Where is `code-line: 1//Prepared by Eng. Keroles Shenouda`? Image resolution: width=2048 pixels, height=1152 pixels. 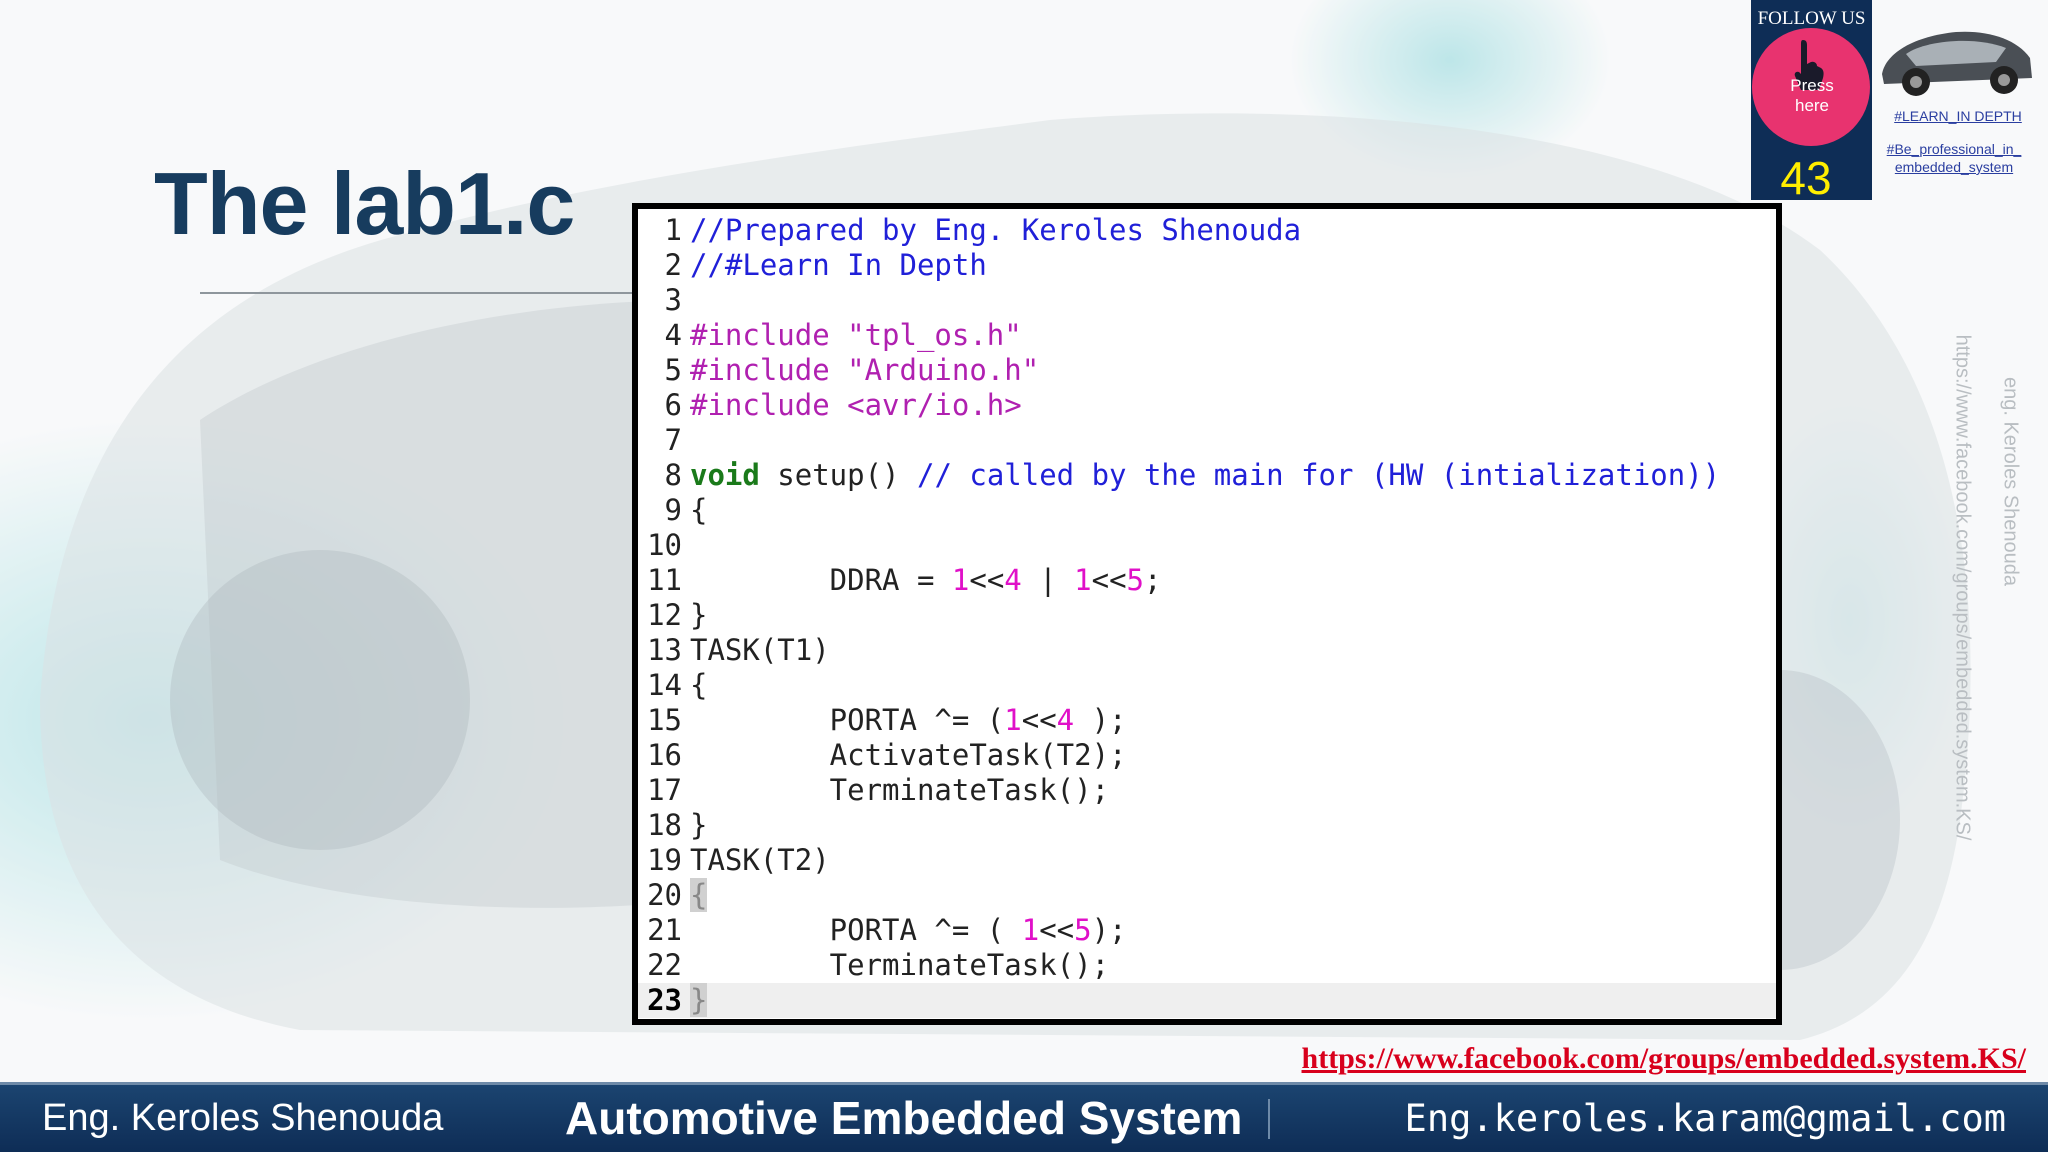 code-line: 1//Prepared by Eng. Keroles Shenouda is located at coordinates (1207, 230).